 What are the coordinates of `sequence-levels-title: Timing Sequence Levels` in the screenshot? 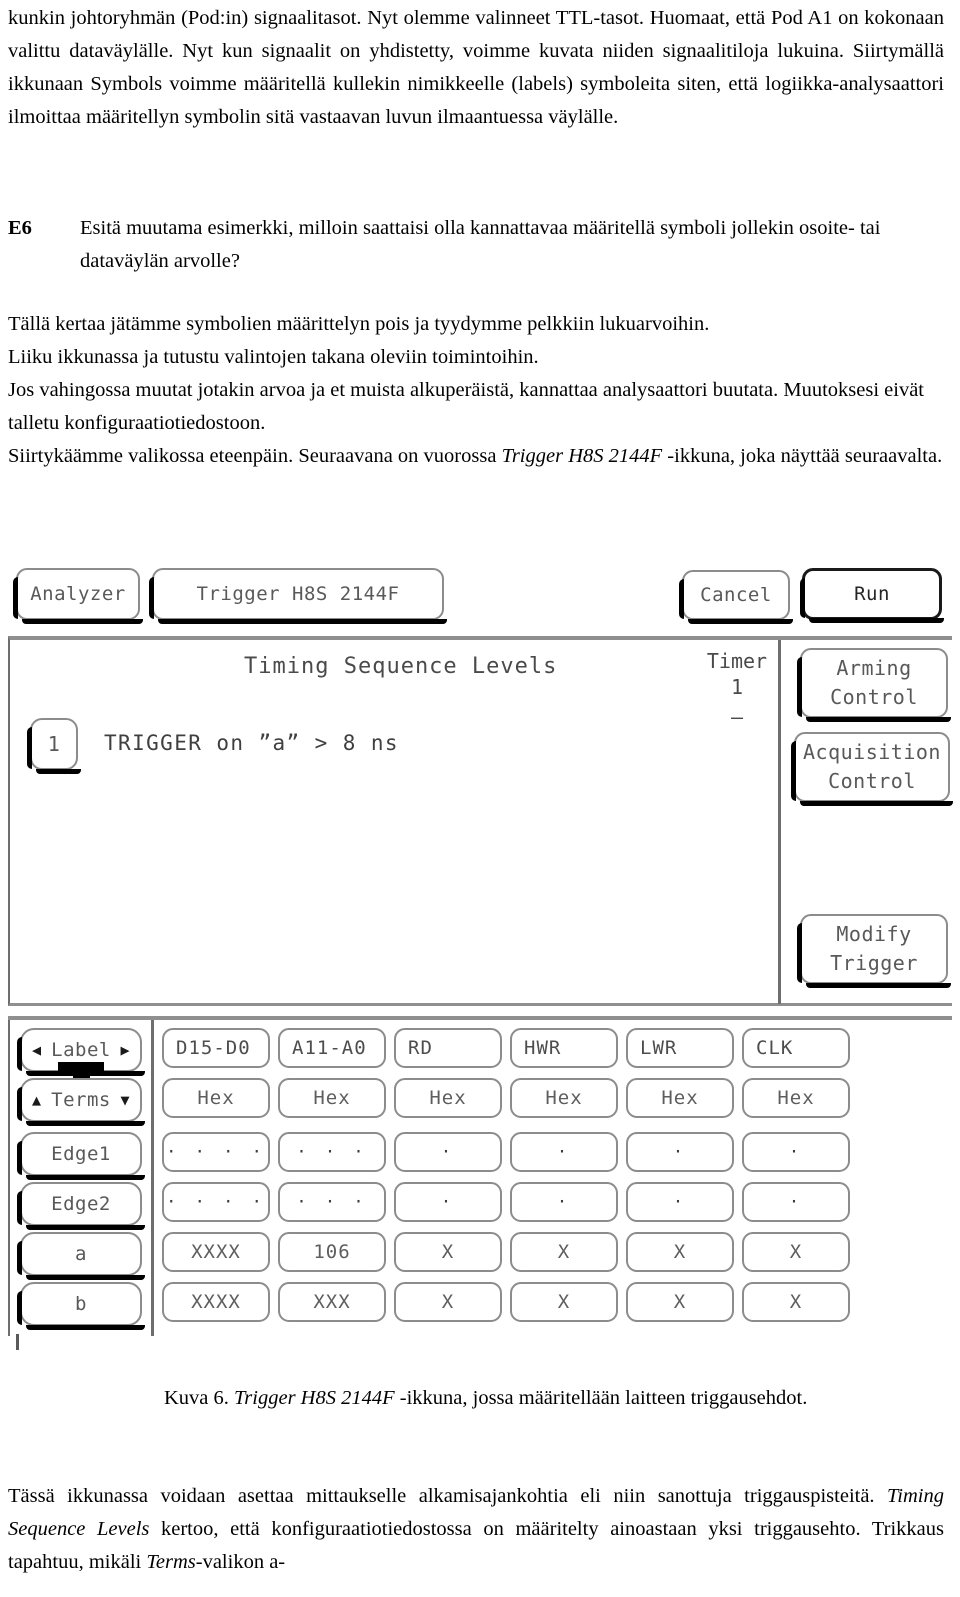 It's located at (401, 666).